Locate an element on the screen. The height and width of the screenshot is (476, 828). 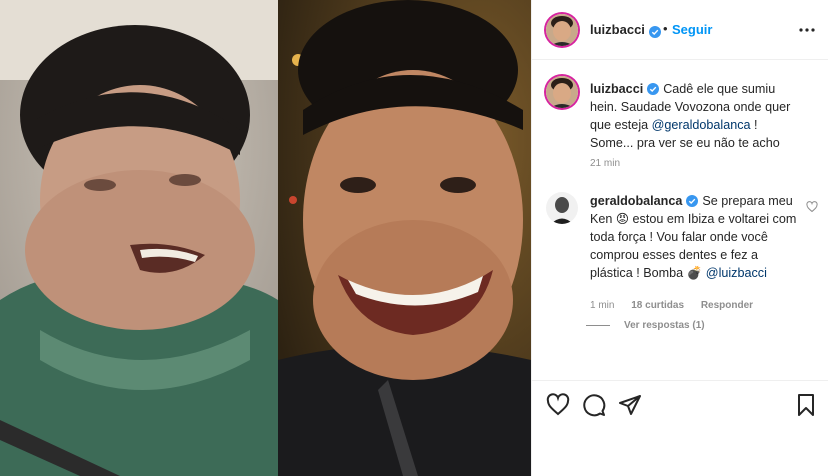
caption-meta: 21 min is located at coordinates (612, 163).